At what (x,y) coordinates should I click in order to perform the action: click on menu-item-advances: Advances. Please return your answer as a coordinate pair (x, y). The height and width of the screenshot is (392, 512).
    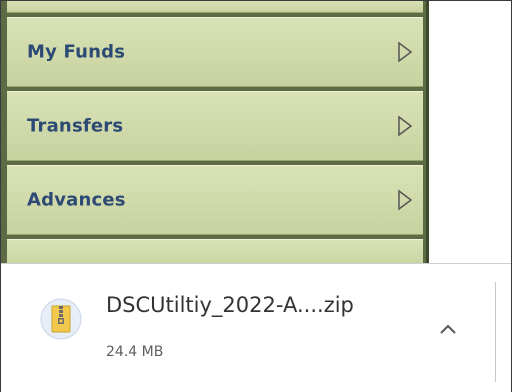
    Looking at the image, I should click on (215, 200).